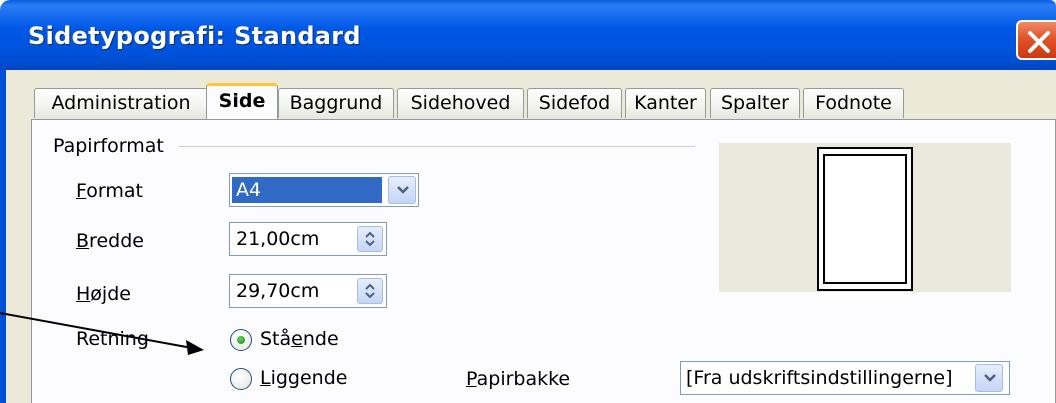  Describe the element at coordinates (1036, 40) in the screenshot. I see `close-button` at that location.